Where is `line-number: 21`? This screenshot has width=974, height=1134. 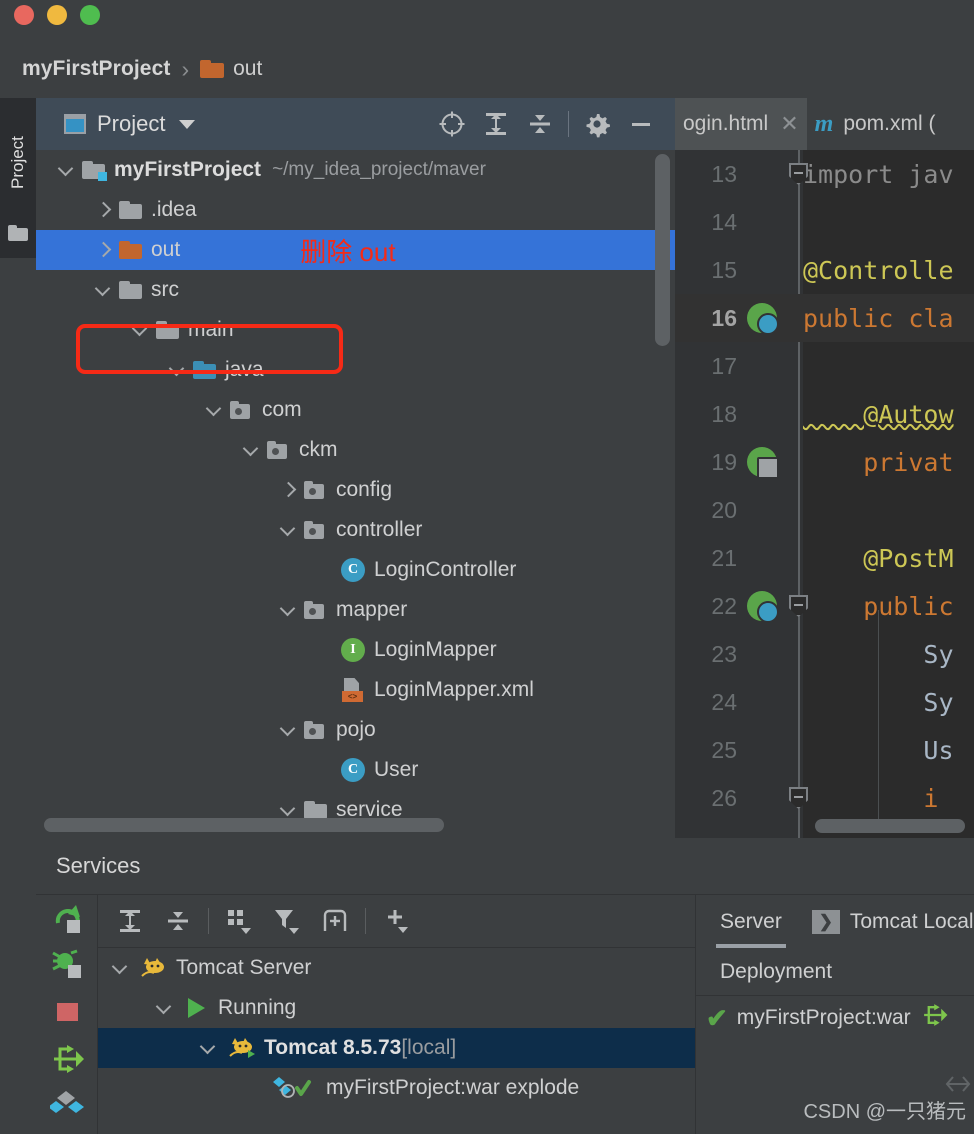 line-number: 21 is located at coordinates (724, 557).